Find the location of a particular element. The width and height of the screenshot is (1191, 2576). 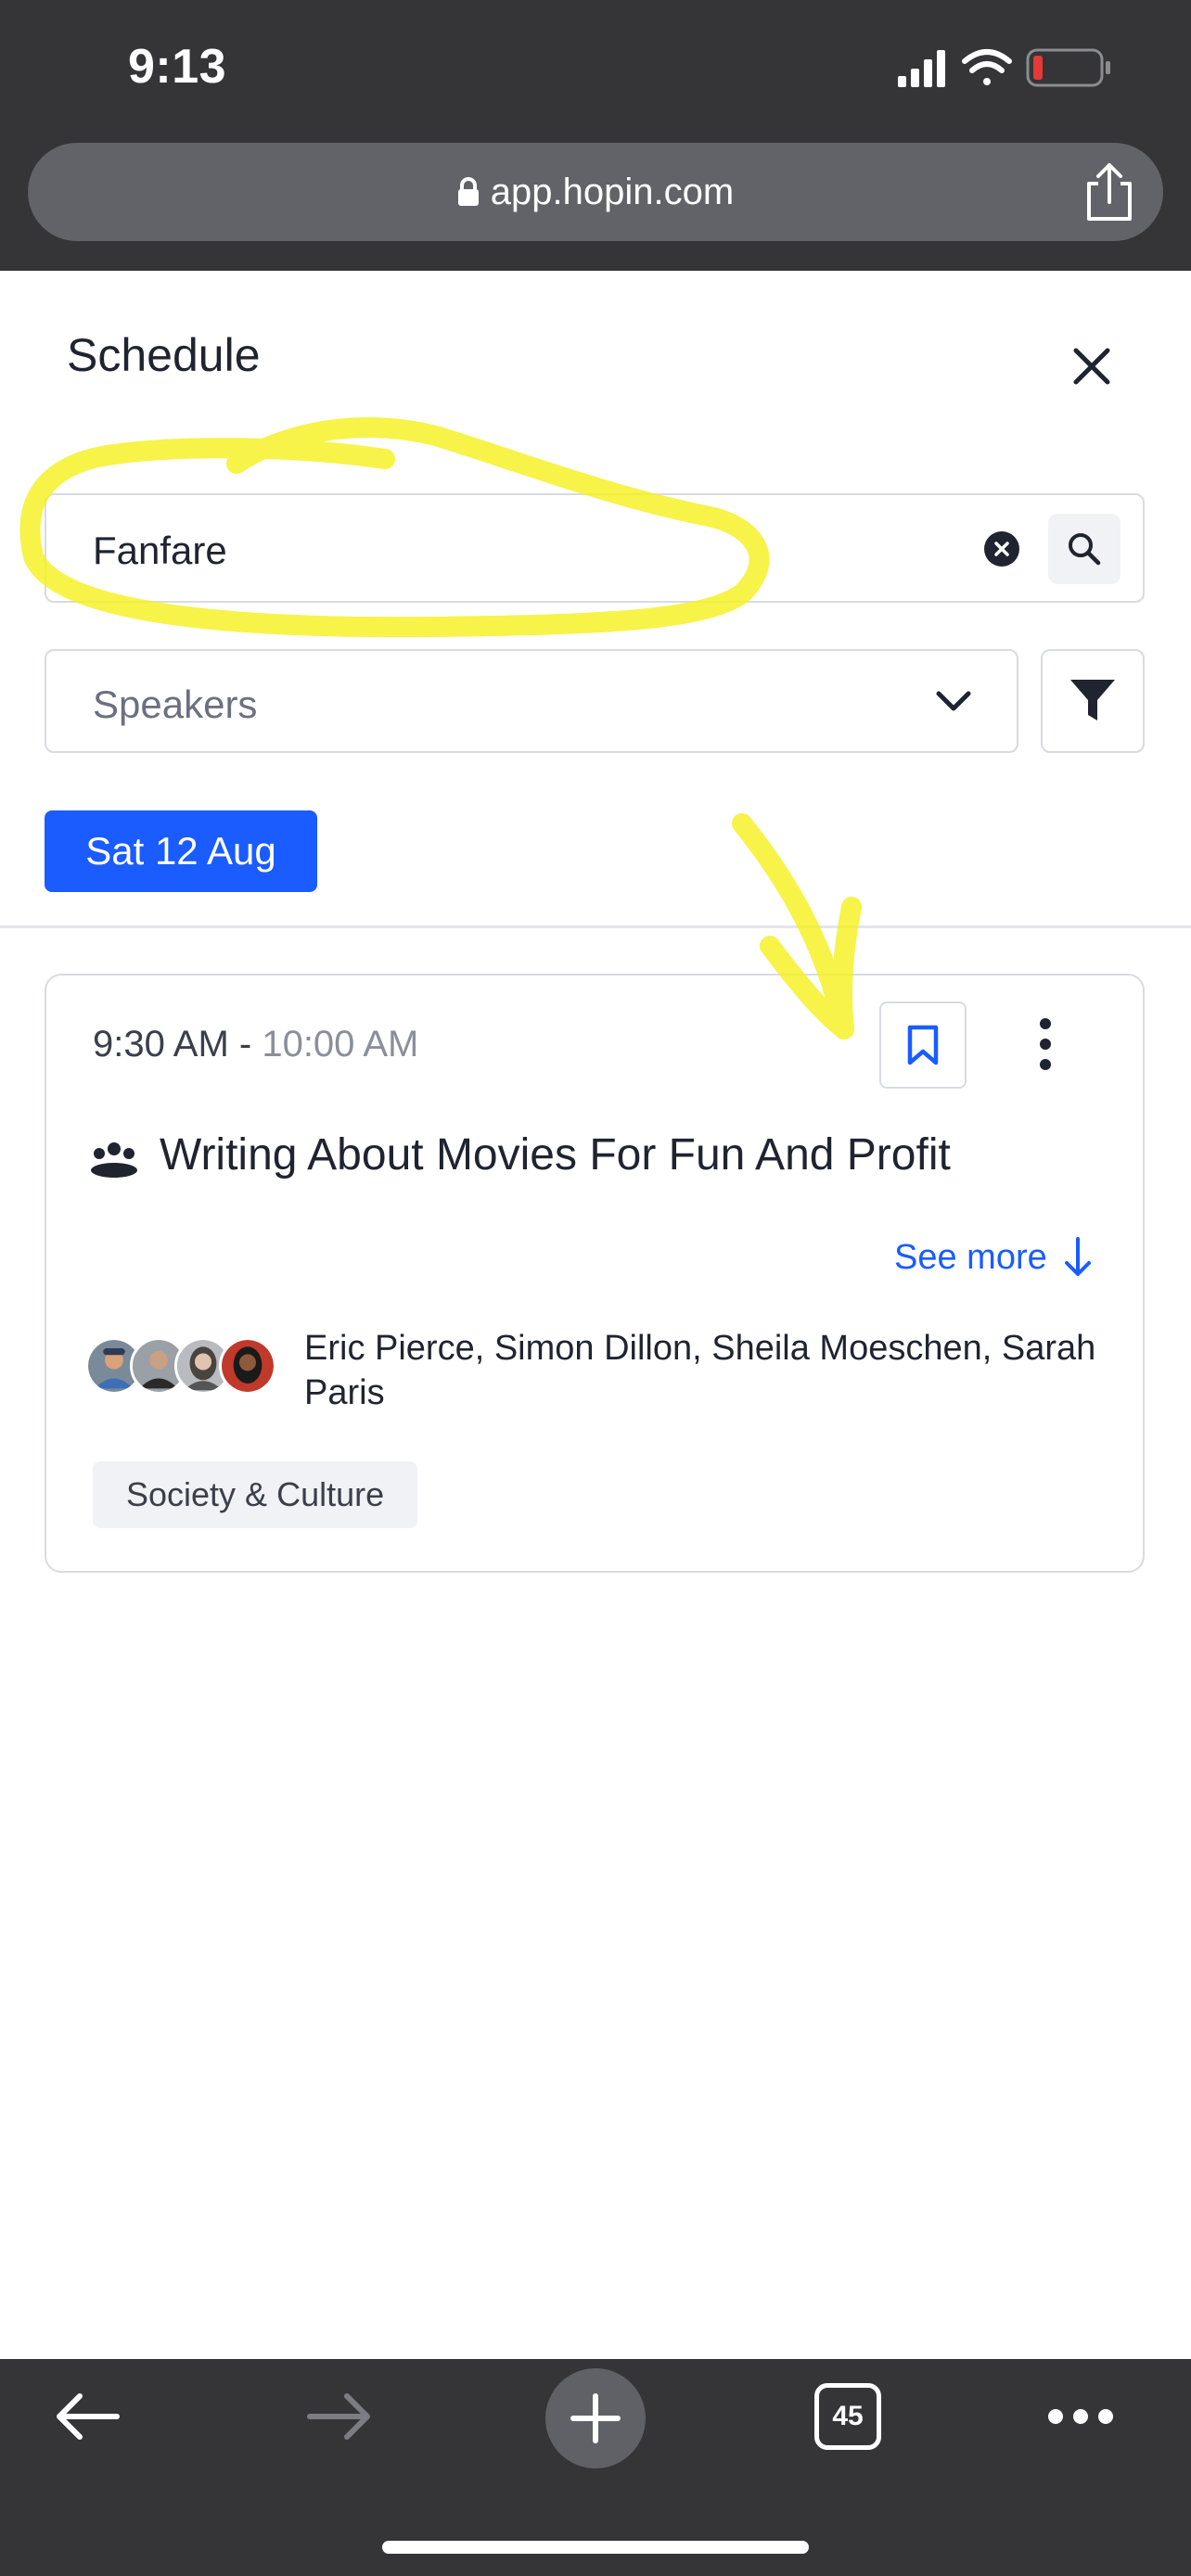

url-text: app.hopin.com is located at coordinates (612, 191).